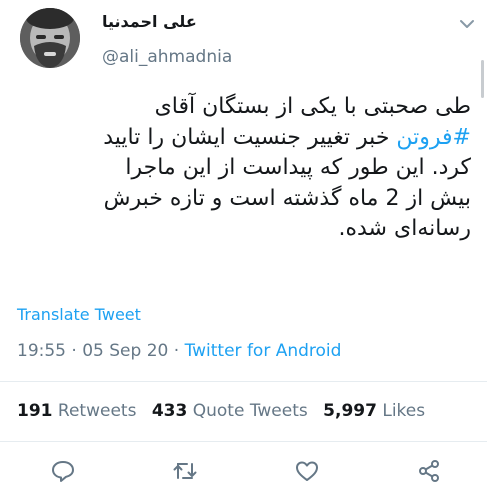  Describe the element at coordinates (125, 351) in the screenshot. I see `tweet-date: 05 Sep 20` at that location.